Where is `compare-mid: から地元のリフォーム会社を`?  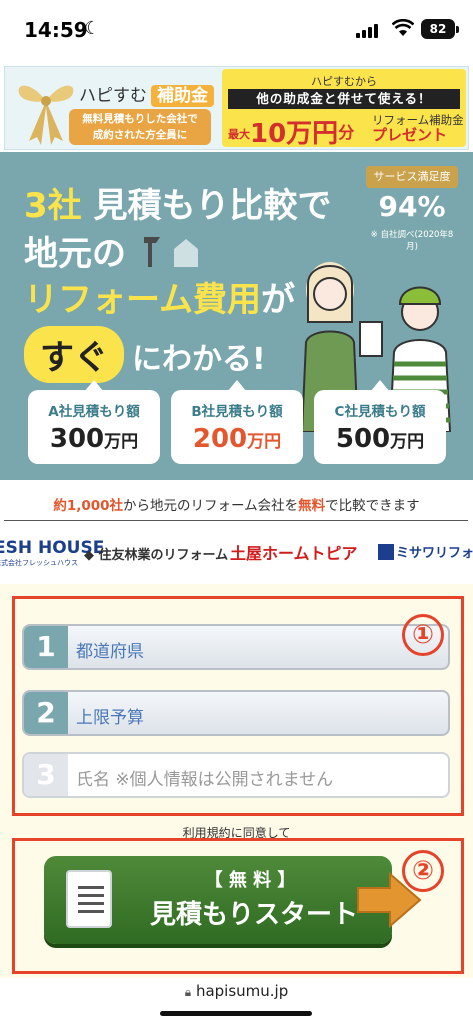
compare-mid: から地元のリフォーム会社を is located at coordinates (211, 506).